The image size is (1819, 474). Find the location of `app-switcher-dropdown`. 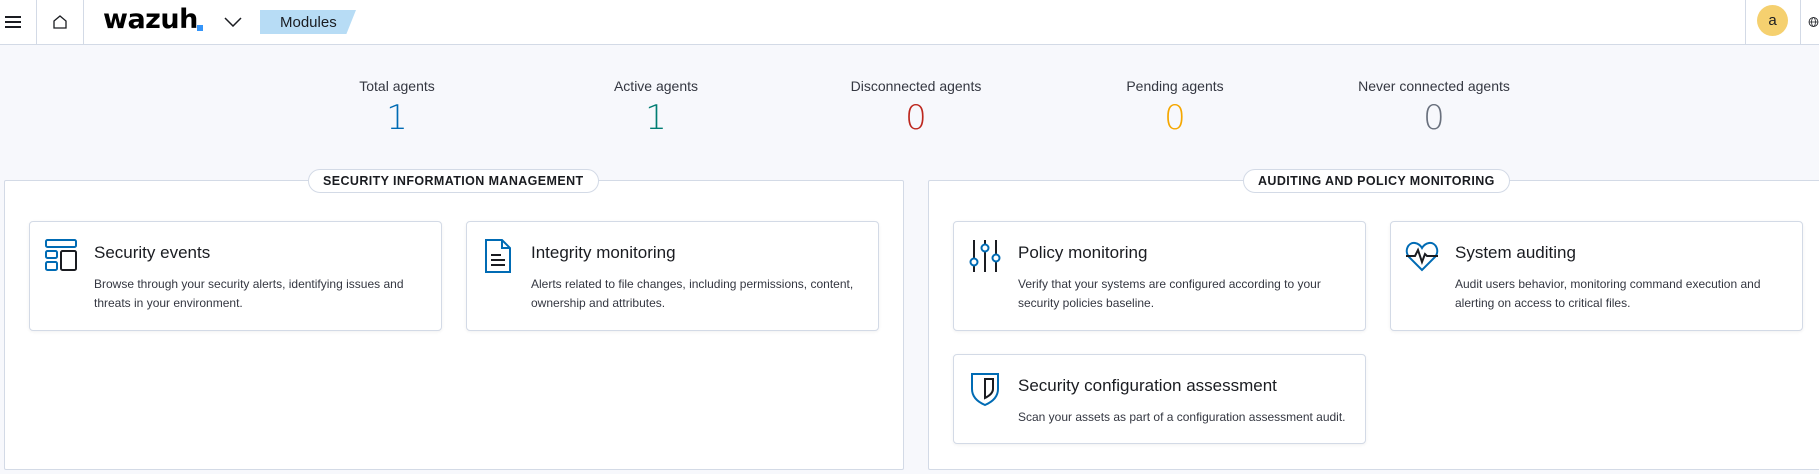

app-switcher-dropdown is located at coordinates (233, 22).